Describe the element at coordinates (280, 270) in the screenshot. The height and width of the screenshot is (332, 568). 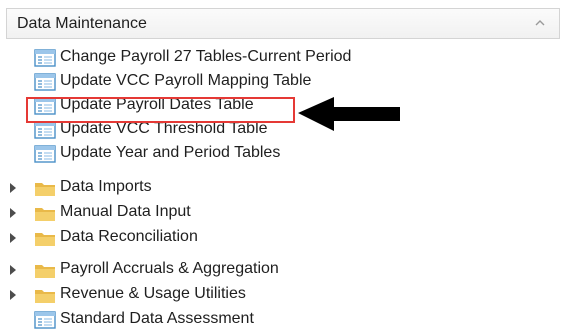
I see `tree-folder-payroll-accruals: Payroll Accruals & Aggregation` at that location.